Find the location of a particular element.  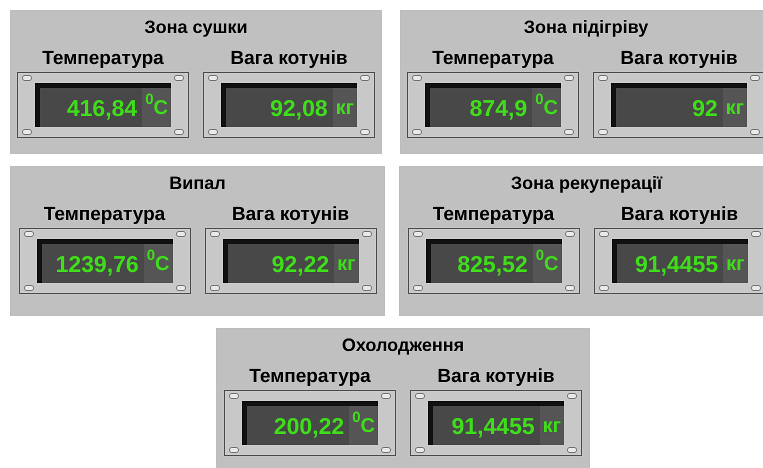

reading-value: 92,22 is located at coordinates (300, 264).